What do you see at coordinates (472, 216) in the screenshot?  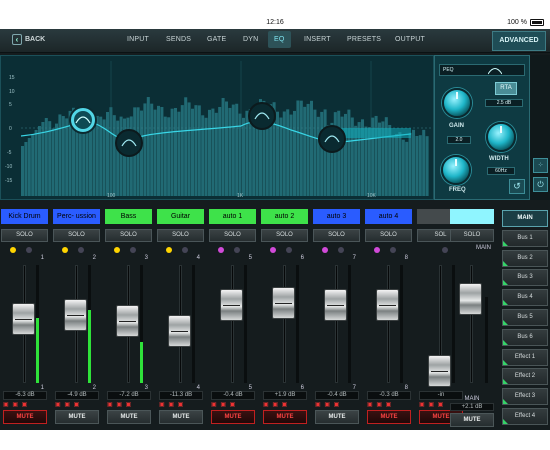 I see `main-name-bar` at bounding box center [472, 216].